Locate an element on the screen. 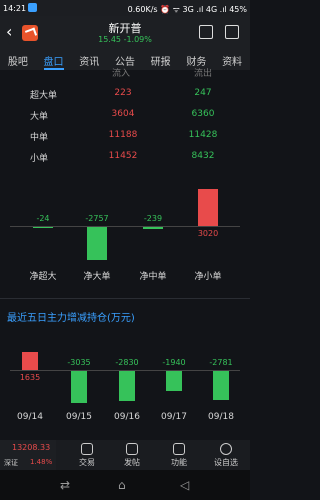 The image size is (320, 500). share-icon is located at coordinates (206, 32).